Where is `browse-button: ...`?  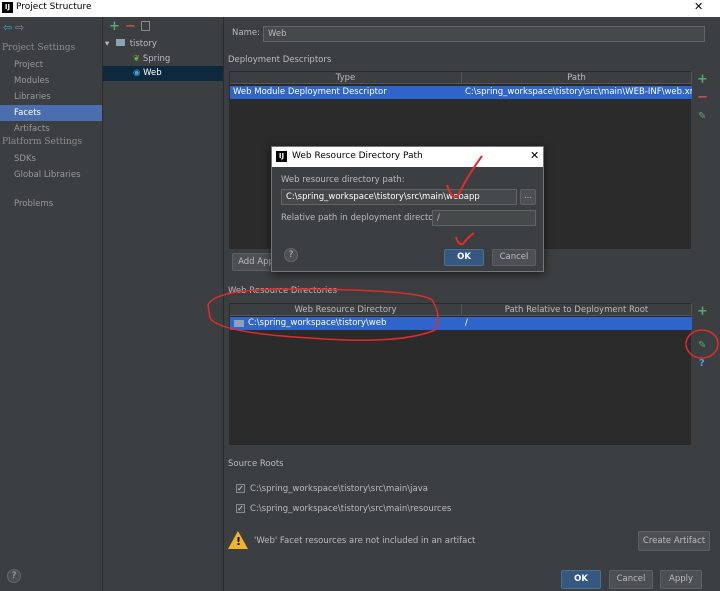
browse-button: ... is located at coordinates (528, 197).